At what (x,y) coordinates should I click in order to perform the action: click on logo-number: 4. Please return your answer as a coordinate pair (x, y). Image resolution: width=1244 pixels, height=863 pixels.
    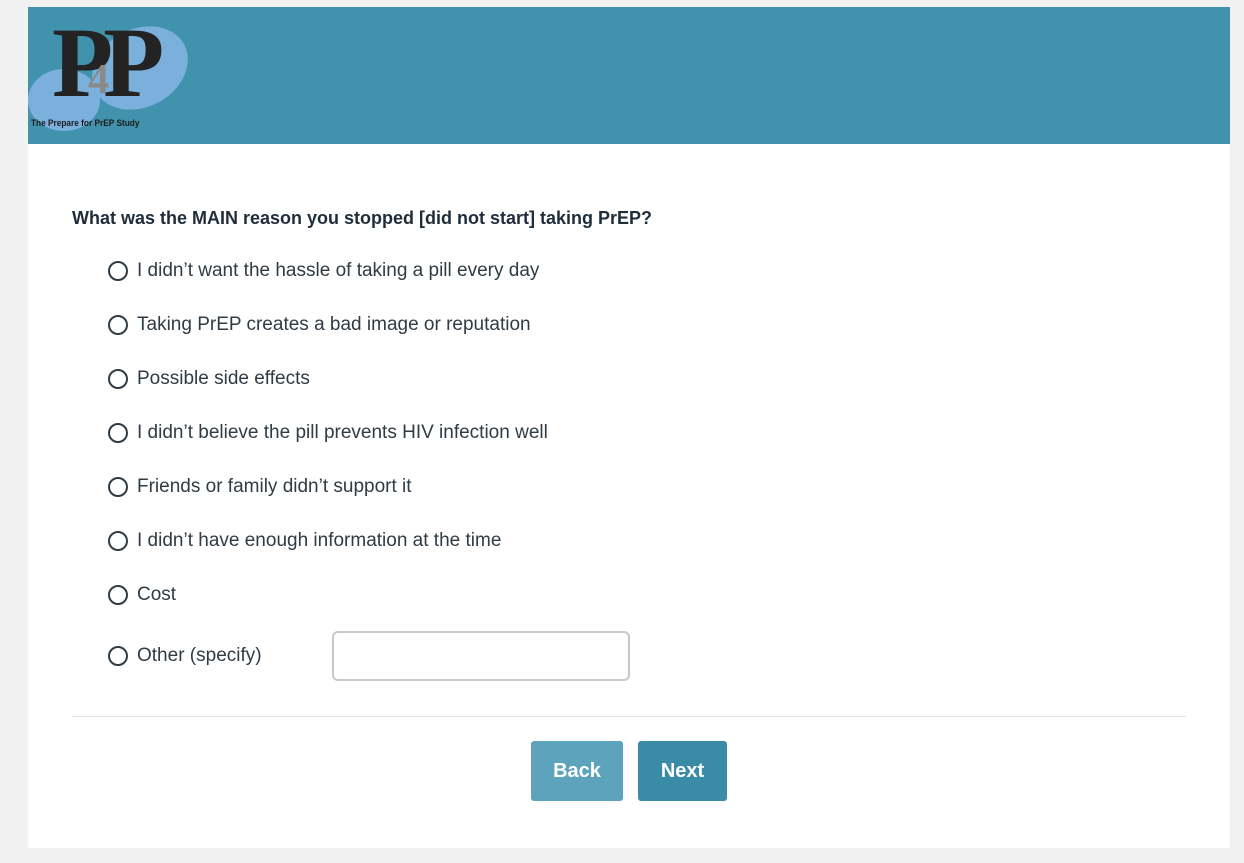
    Looking at the image, I should click on (98, 80).